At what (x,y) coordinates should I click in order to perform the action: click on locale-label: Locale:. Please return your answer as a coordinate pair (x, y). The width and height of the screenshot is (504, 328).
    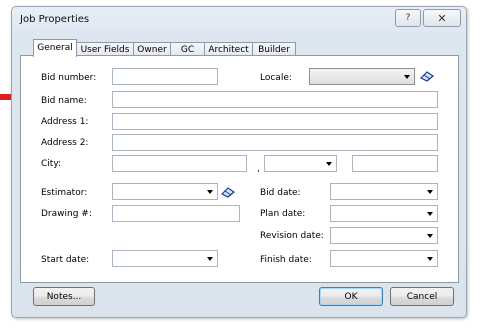
    Looking at the image, I should click on (276, 78).